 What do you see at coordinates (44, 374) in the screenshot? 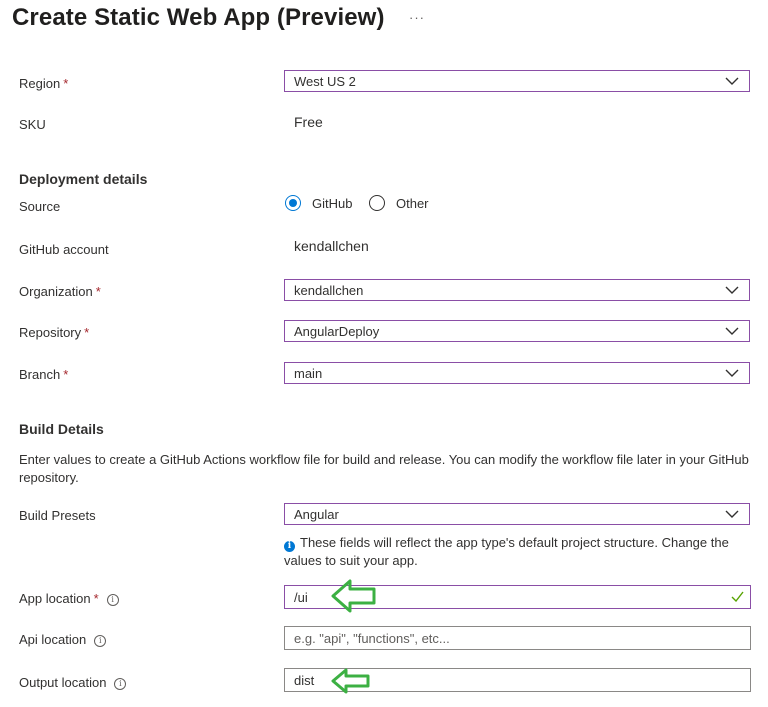
I see `branch-label: Branch *` at bounding box center [44, 374].